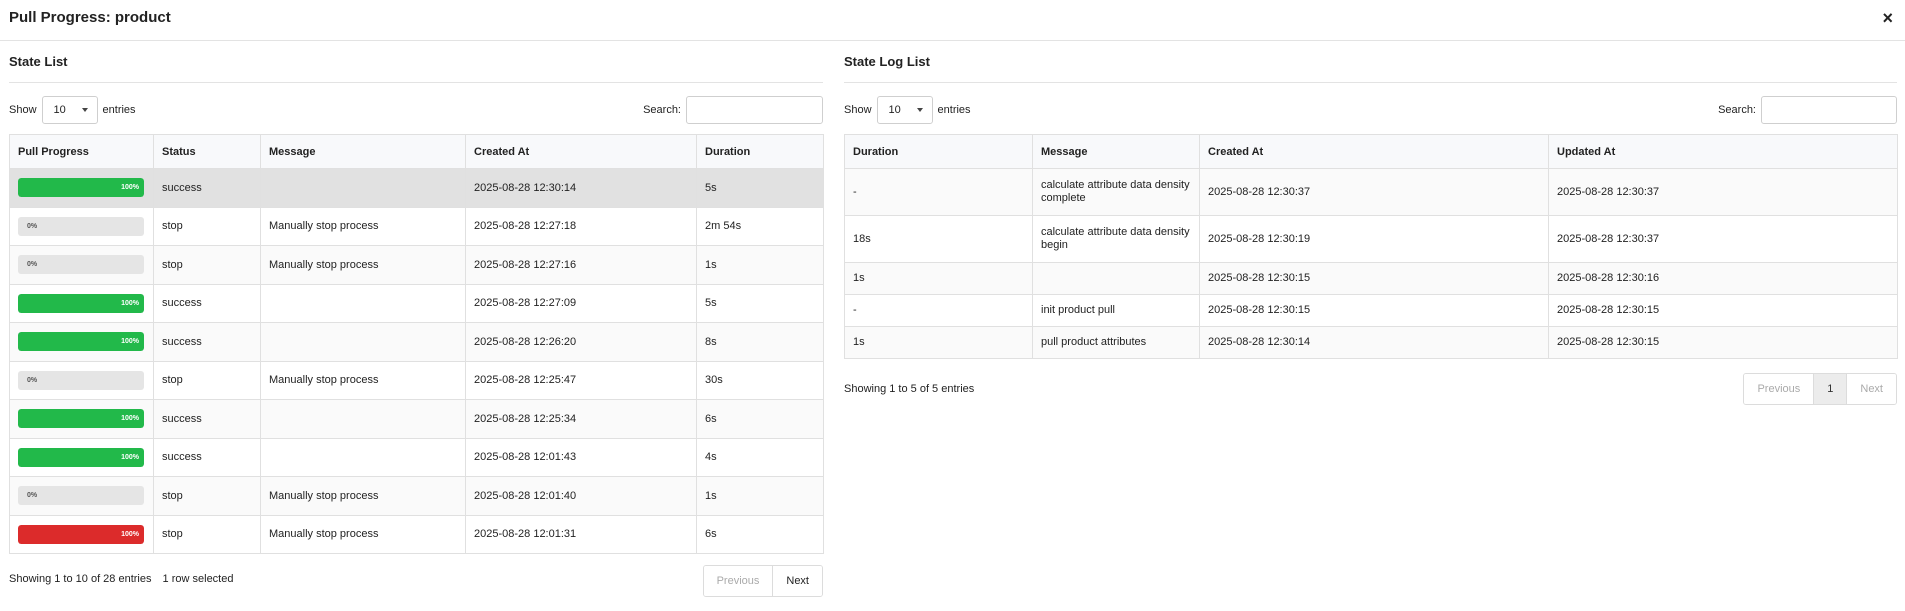 The width and height of the screenshot is (1905, 611). I want to click on pagination: Previous Next, so click(762, 581).